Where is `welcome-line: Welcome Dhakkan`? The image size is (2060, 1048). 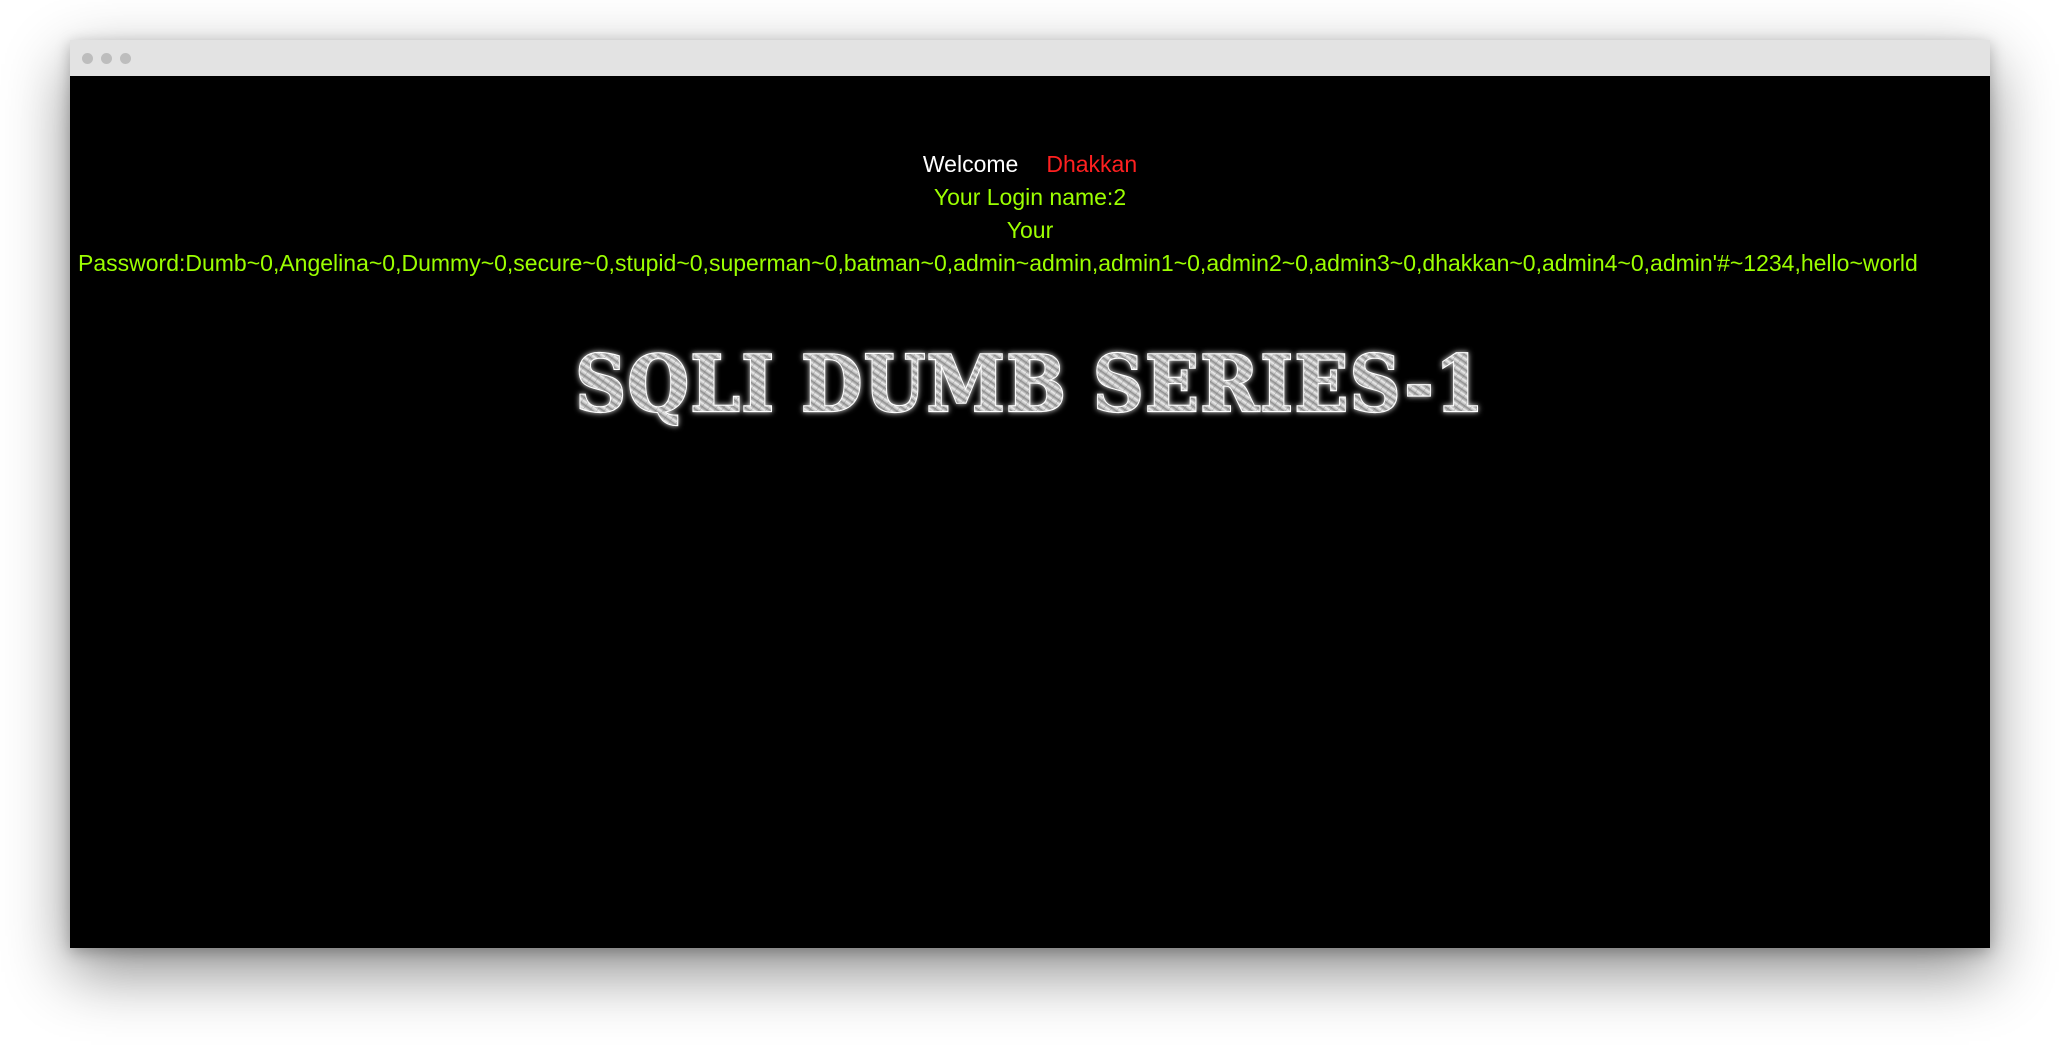
welcome-line: Welcome Dhakkan is located at coordinates (1030, 164).